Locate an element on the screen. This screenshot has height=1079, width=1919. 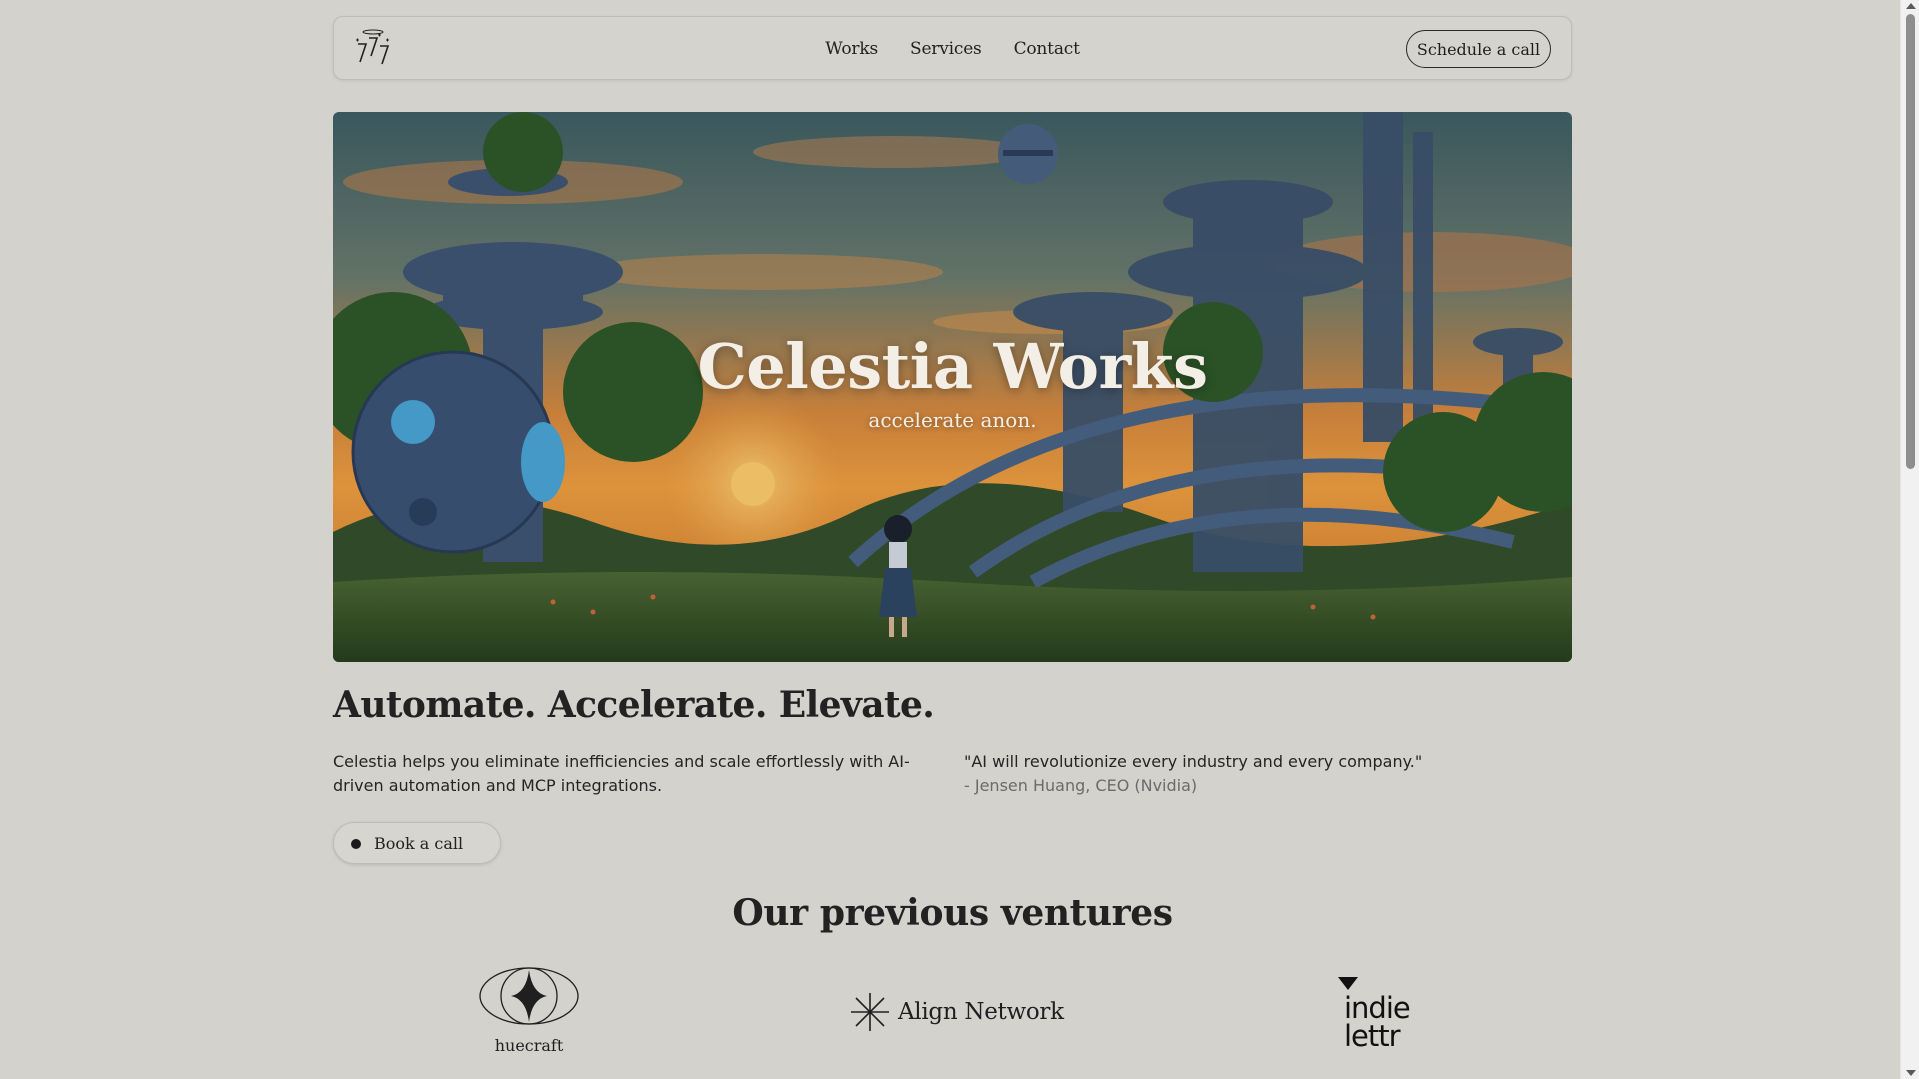
book-call-label: Book a call is located at coordinates (419, 843).